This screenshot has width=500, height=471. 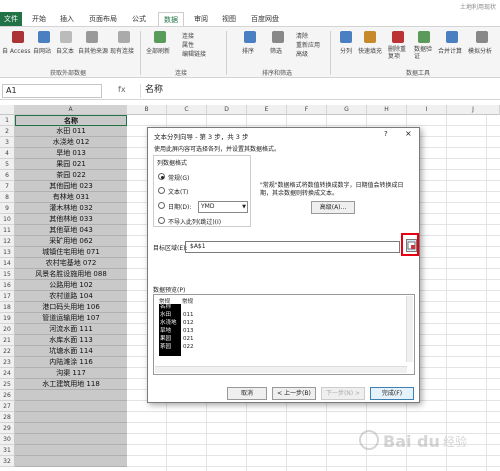 What do you see at coordinates (346, 50) in the screenshot?
I see `text-to-columns-button: 分列` at bounding box center [346, 50].